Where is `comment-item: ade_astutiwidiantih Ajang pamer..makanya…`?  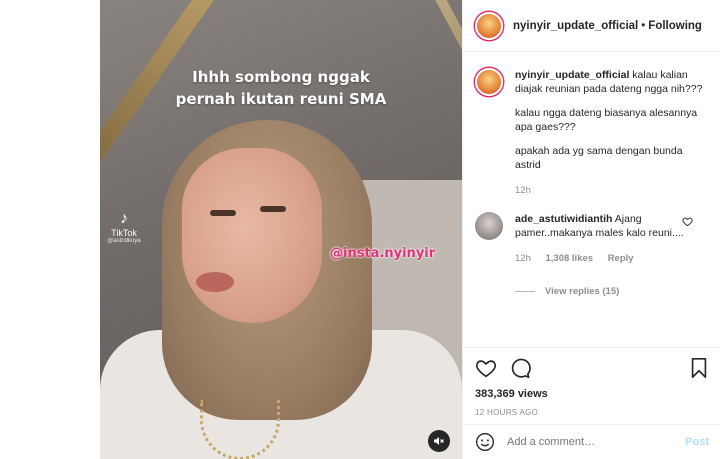
comment-item: ade_astutiwidiantih Ajang pamer..makanya… is located at coordinates (592, 239).